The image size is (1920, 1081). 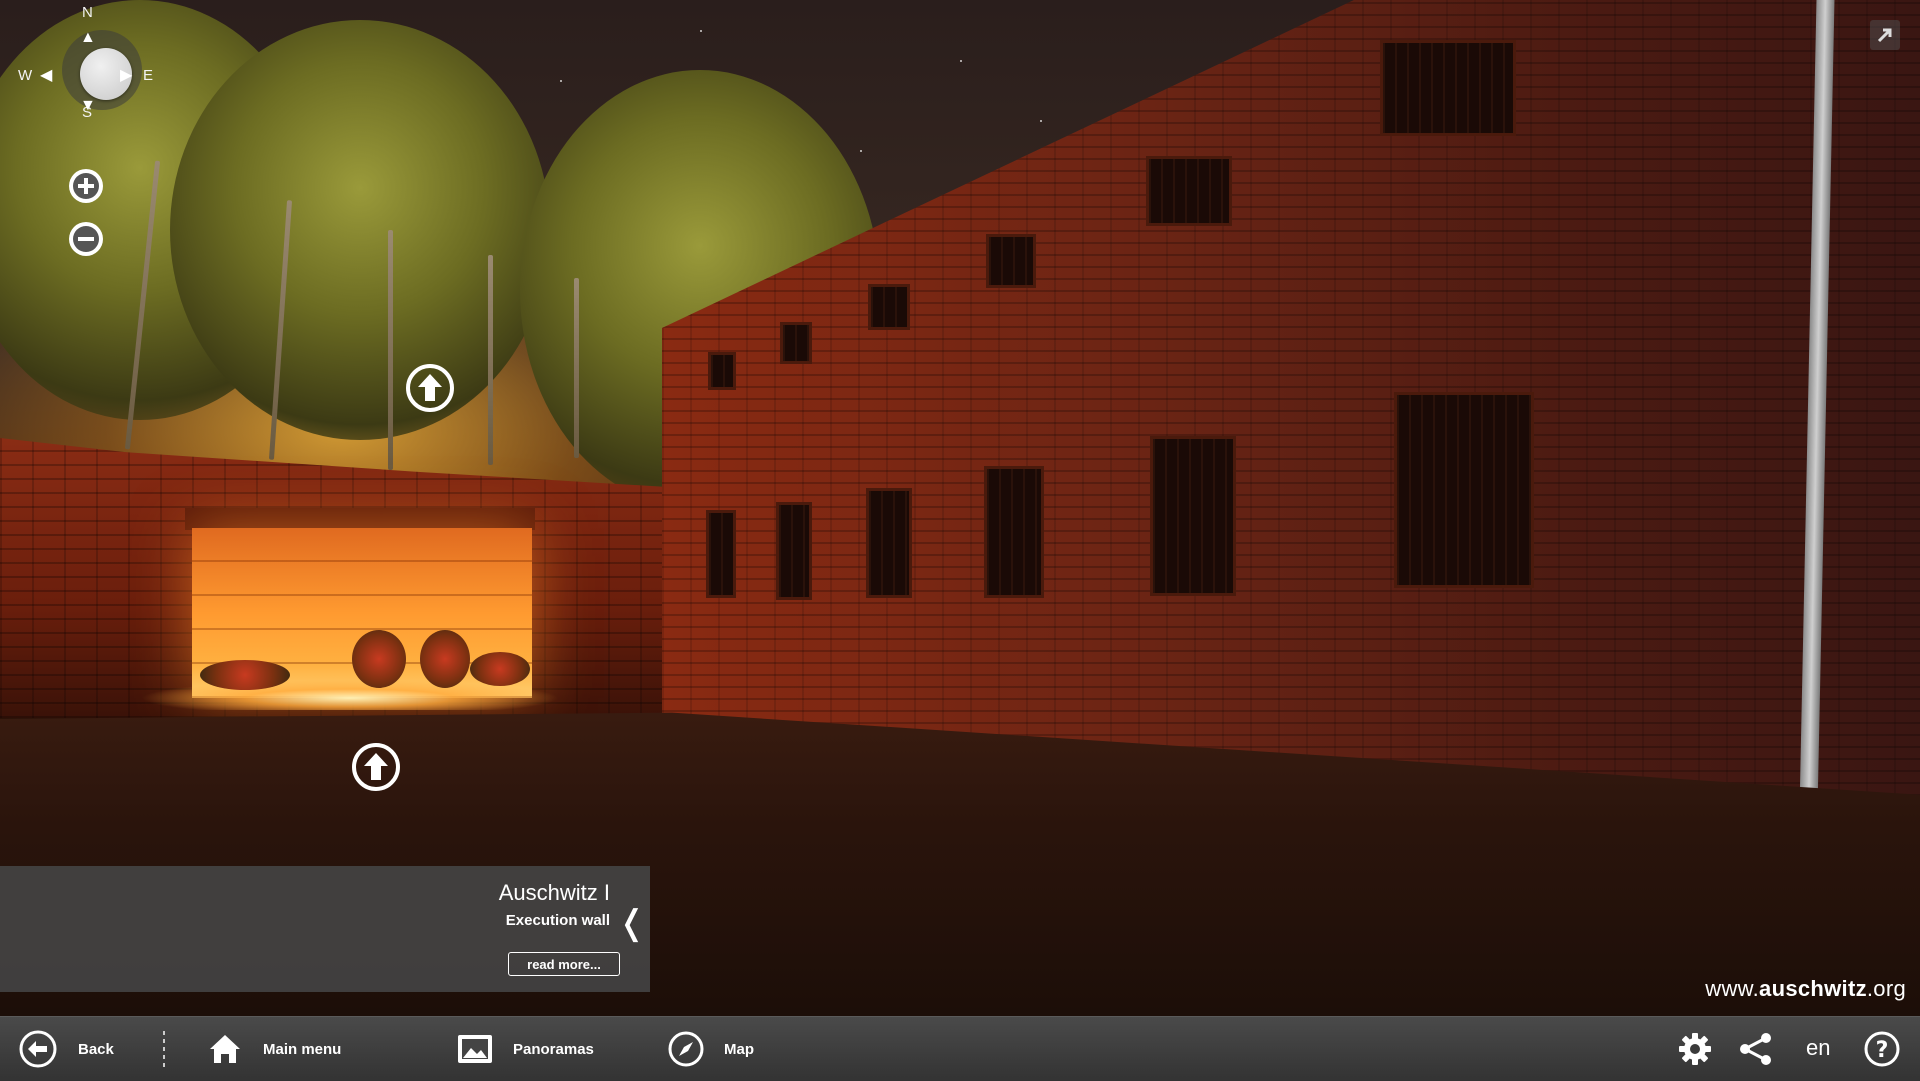 I want to click on zoom-out-icon, so click(x=86, y=239).